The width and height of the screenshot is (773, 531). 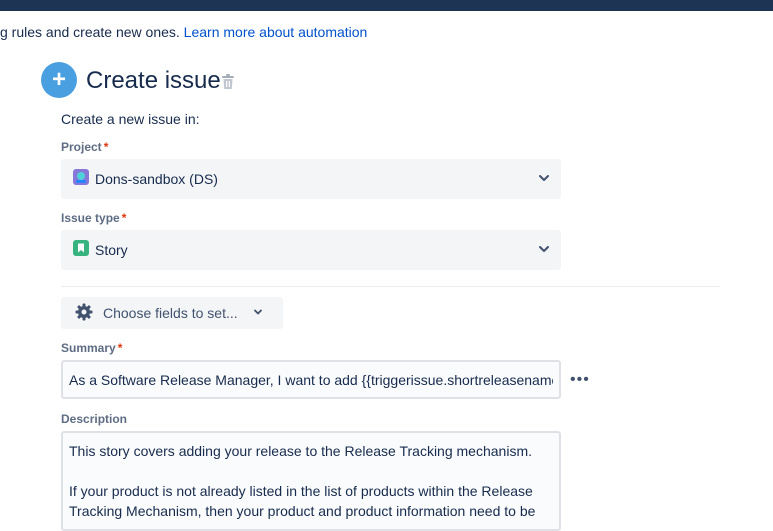 What do you see at coordinates (111, 250) in the screenshot?
I see `issue-type-value: Story` at bounding box center [111, 250].